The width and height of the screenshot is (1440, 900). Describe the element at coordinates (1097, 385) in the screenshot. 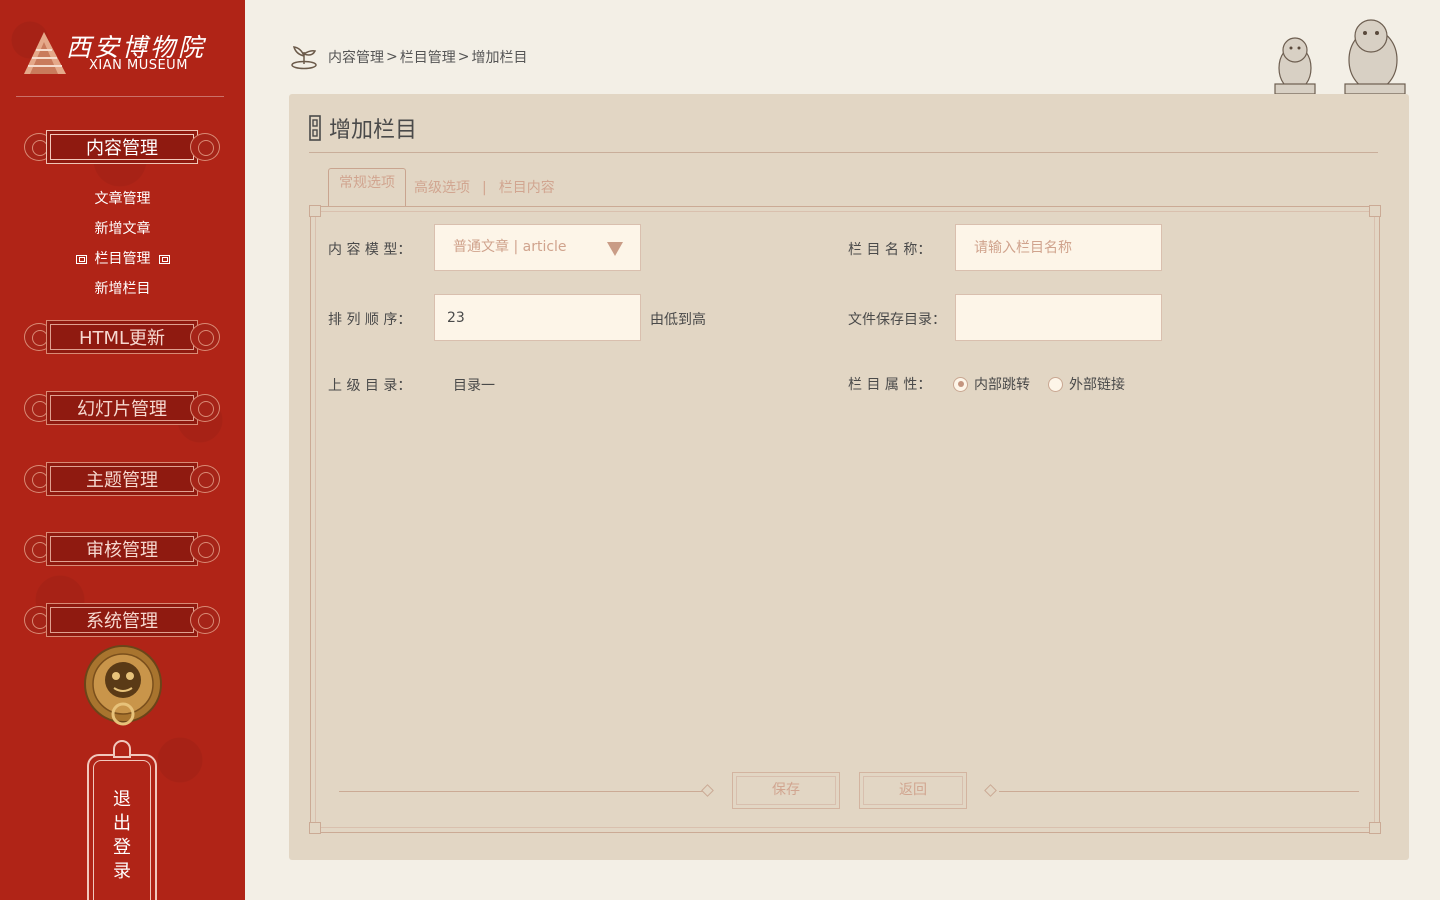

I see `radio-label: 外部链接` at that location.